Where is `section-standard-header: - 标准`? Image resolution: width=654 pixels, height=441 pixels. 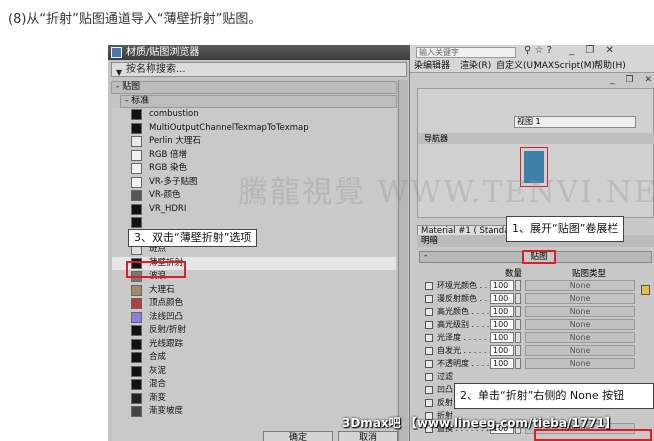 section-standard-header: - 标准 is located at coordinates (258, 101).